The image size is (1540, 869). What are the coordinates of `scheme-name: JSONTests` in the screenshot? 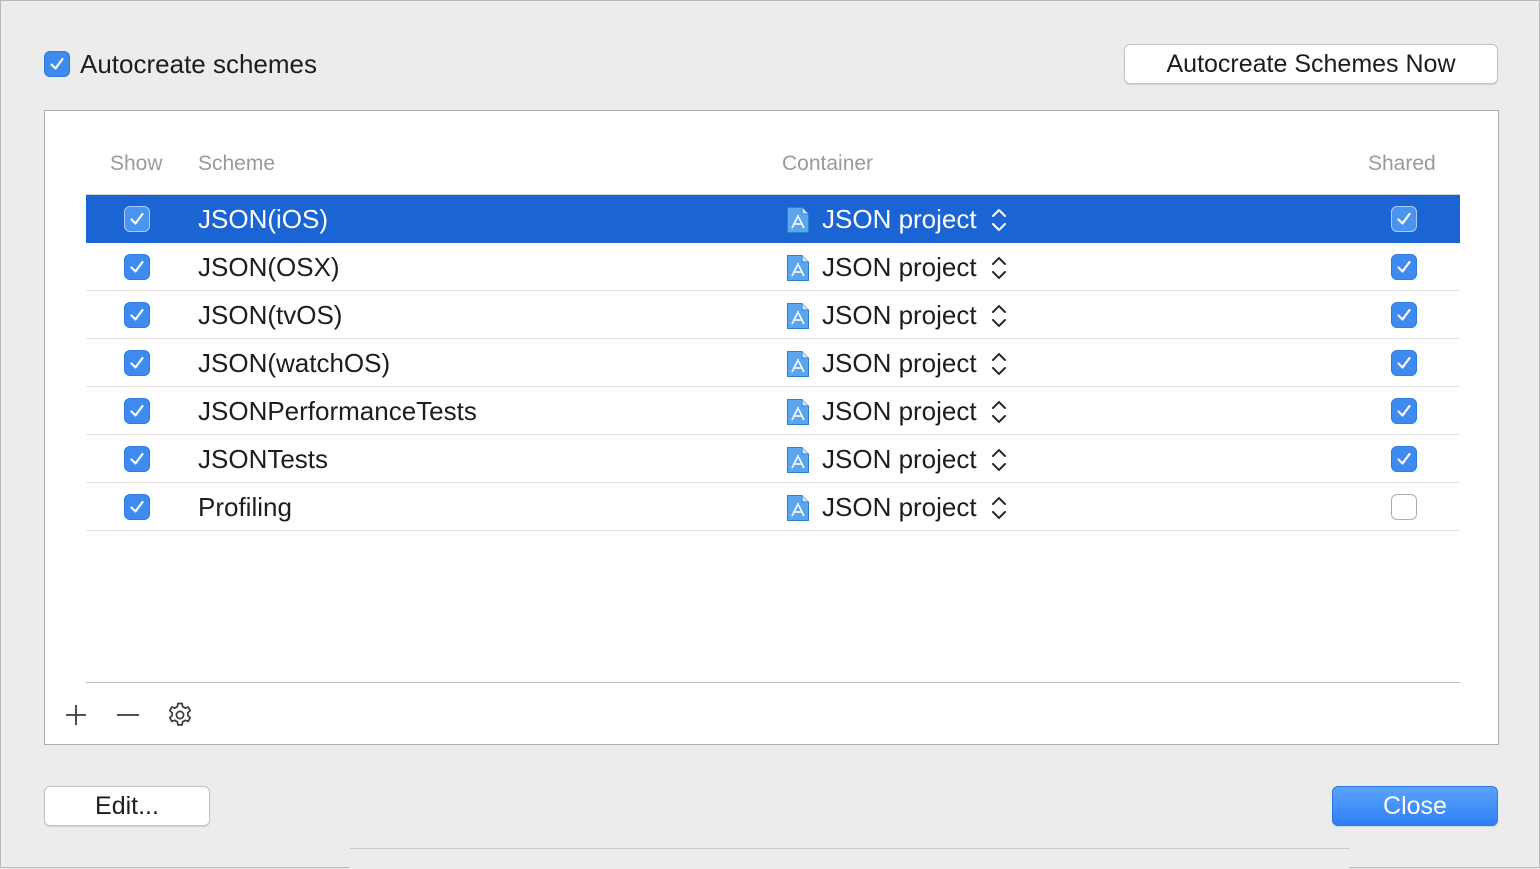 It's located at (263, 459).